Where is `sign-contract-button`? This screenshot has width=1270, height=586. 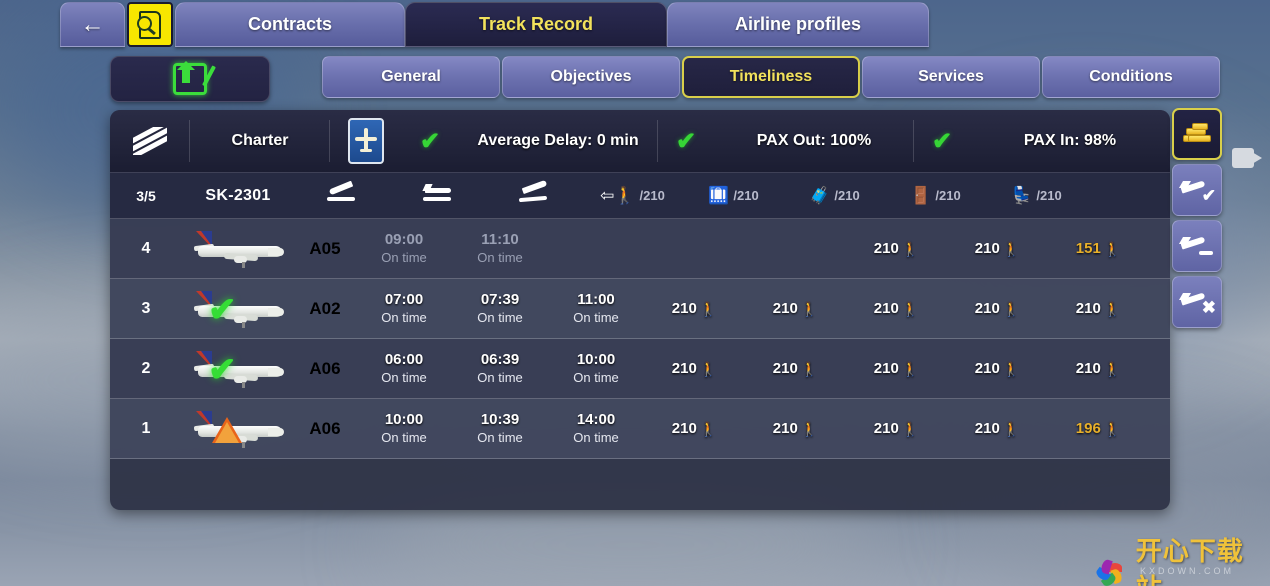 sign-contract-button is located at coordinates (190, 79).